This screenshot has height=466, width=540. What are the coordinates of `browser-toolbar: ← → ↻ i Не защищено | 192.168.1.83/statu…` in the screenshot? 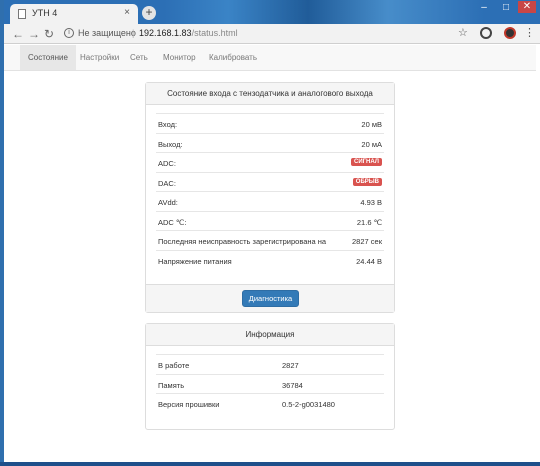 It's located at (272, 34).